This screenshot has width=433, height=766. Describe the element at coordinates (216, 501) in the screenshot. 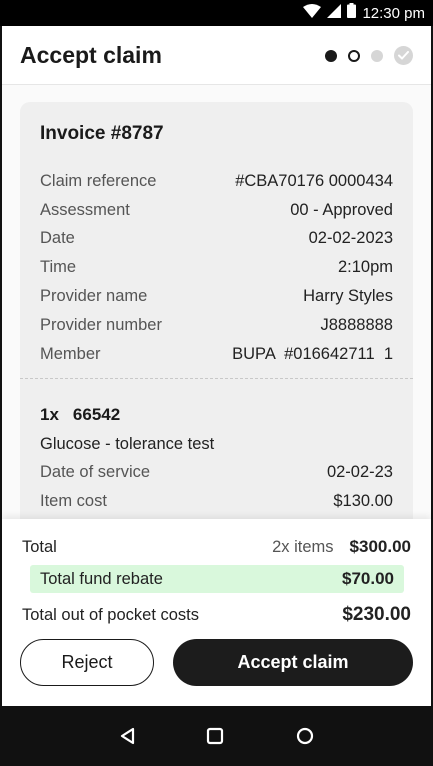

I see `item-row-item-cost: Item cost $130.00` at that location.